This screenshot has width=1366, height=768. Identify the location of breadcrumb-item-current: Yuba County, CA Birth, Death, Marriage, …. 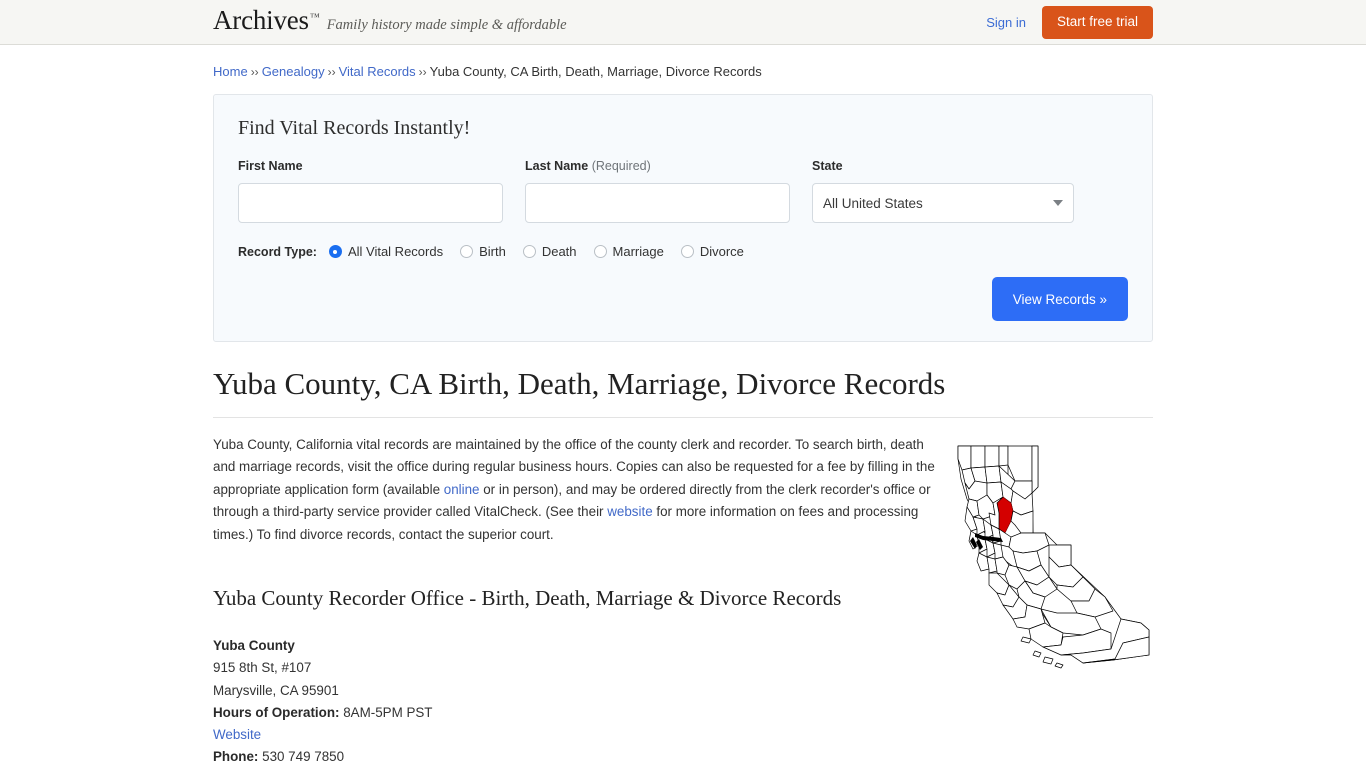
(595, 71).